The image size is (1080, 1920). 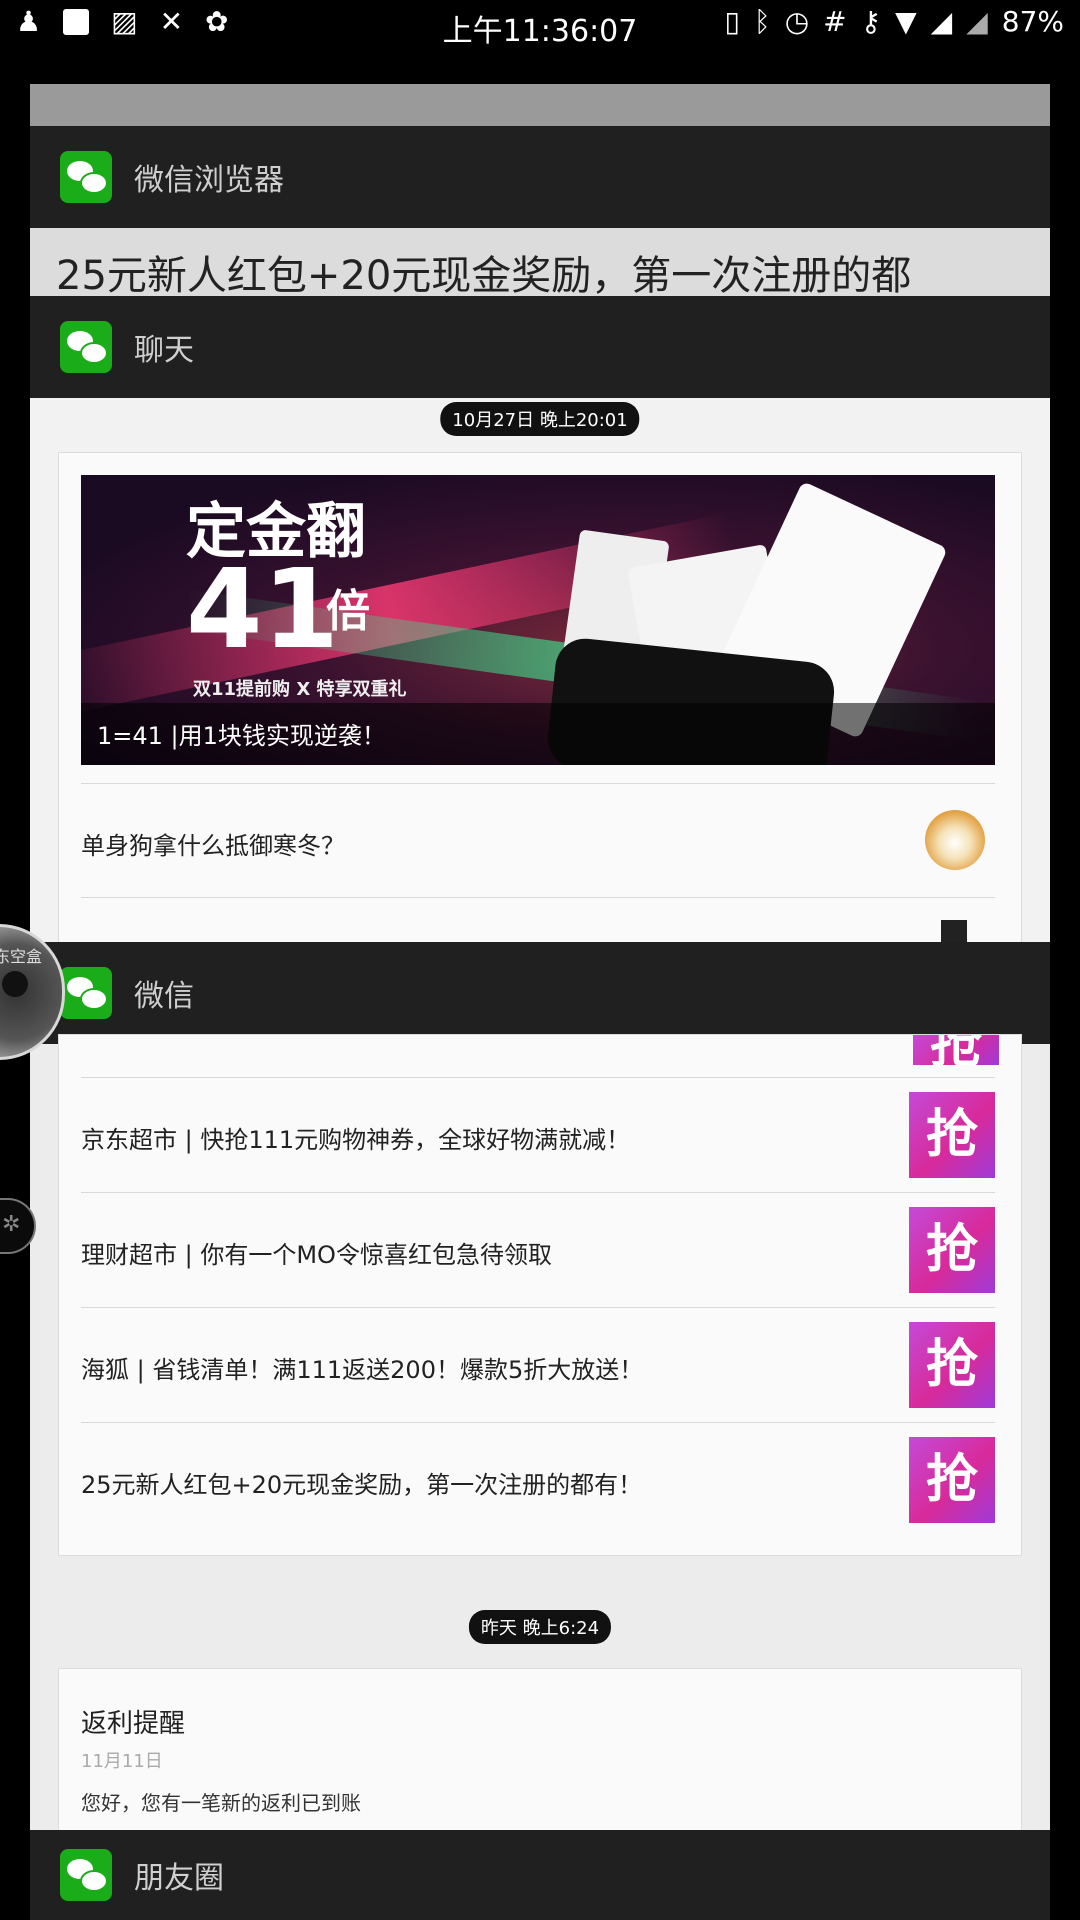 I want to click on banner-suffix: 倍, so click(x=348, y=611).